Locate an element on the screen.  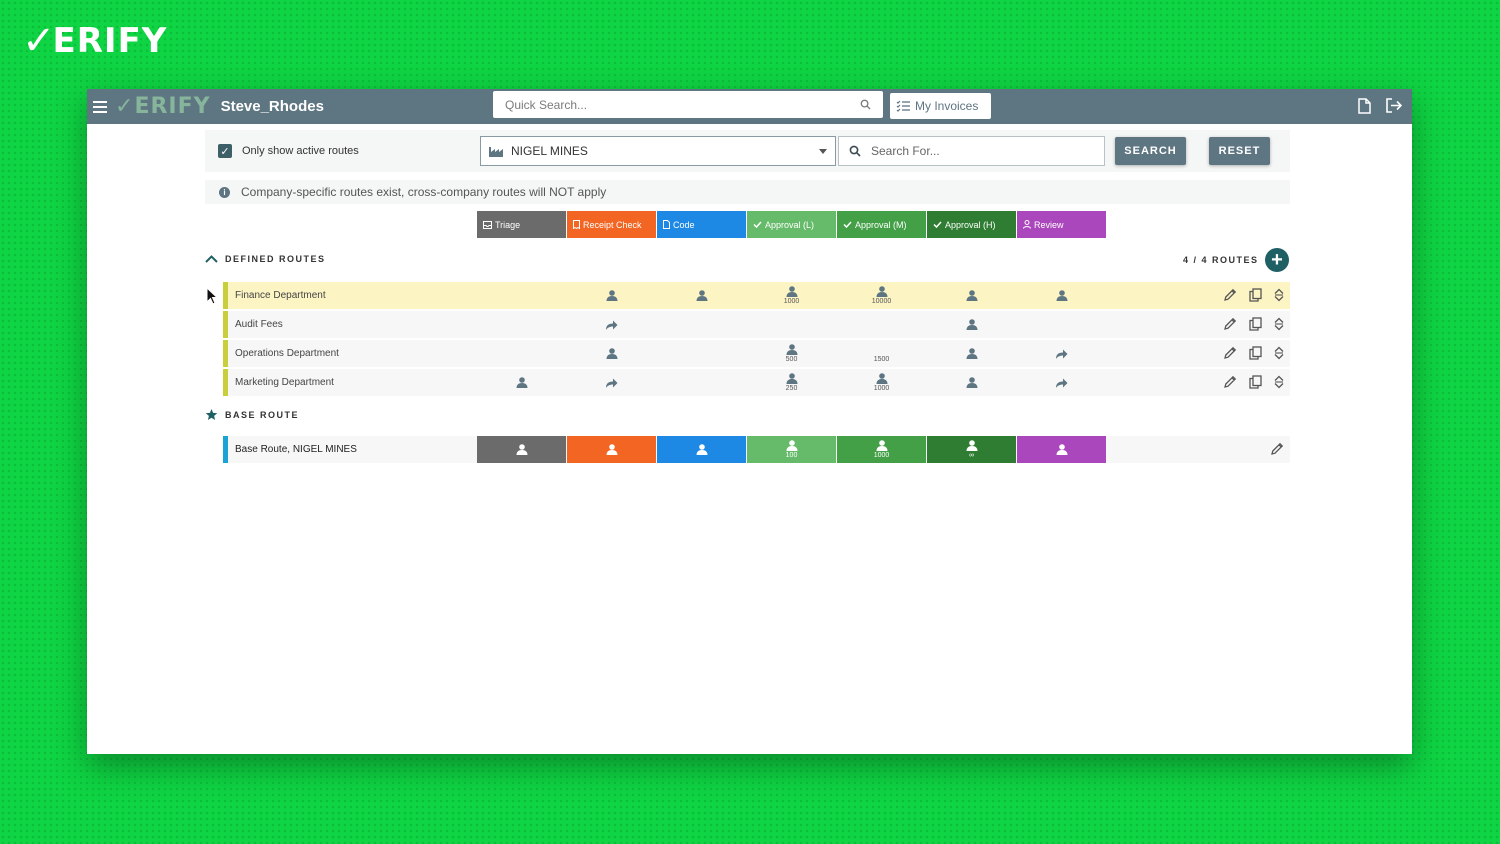
logout-icon is located at coordinates (1393, 105).